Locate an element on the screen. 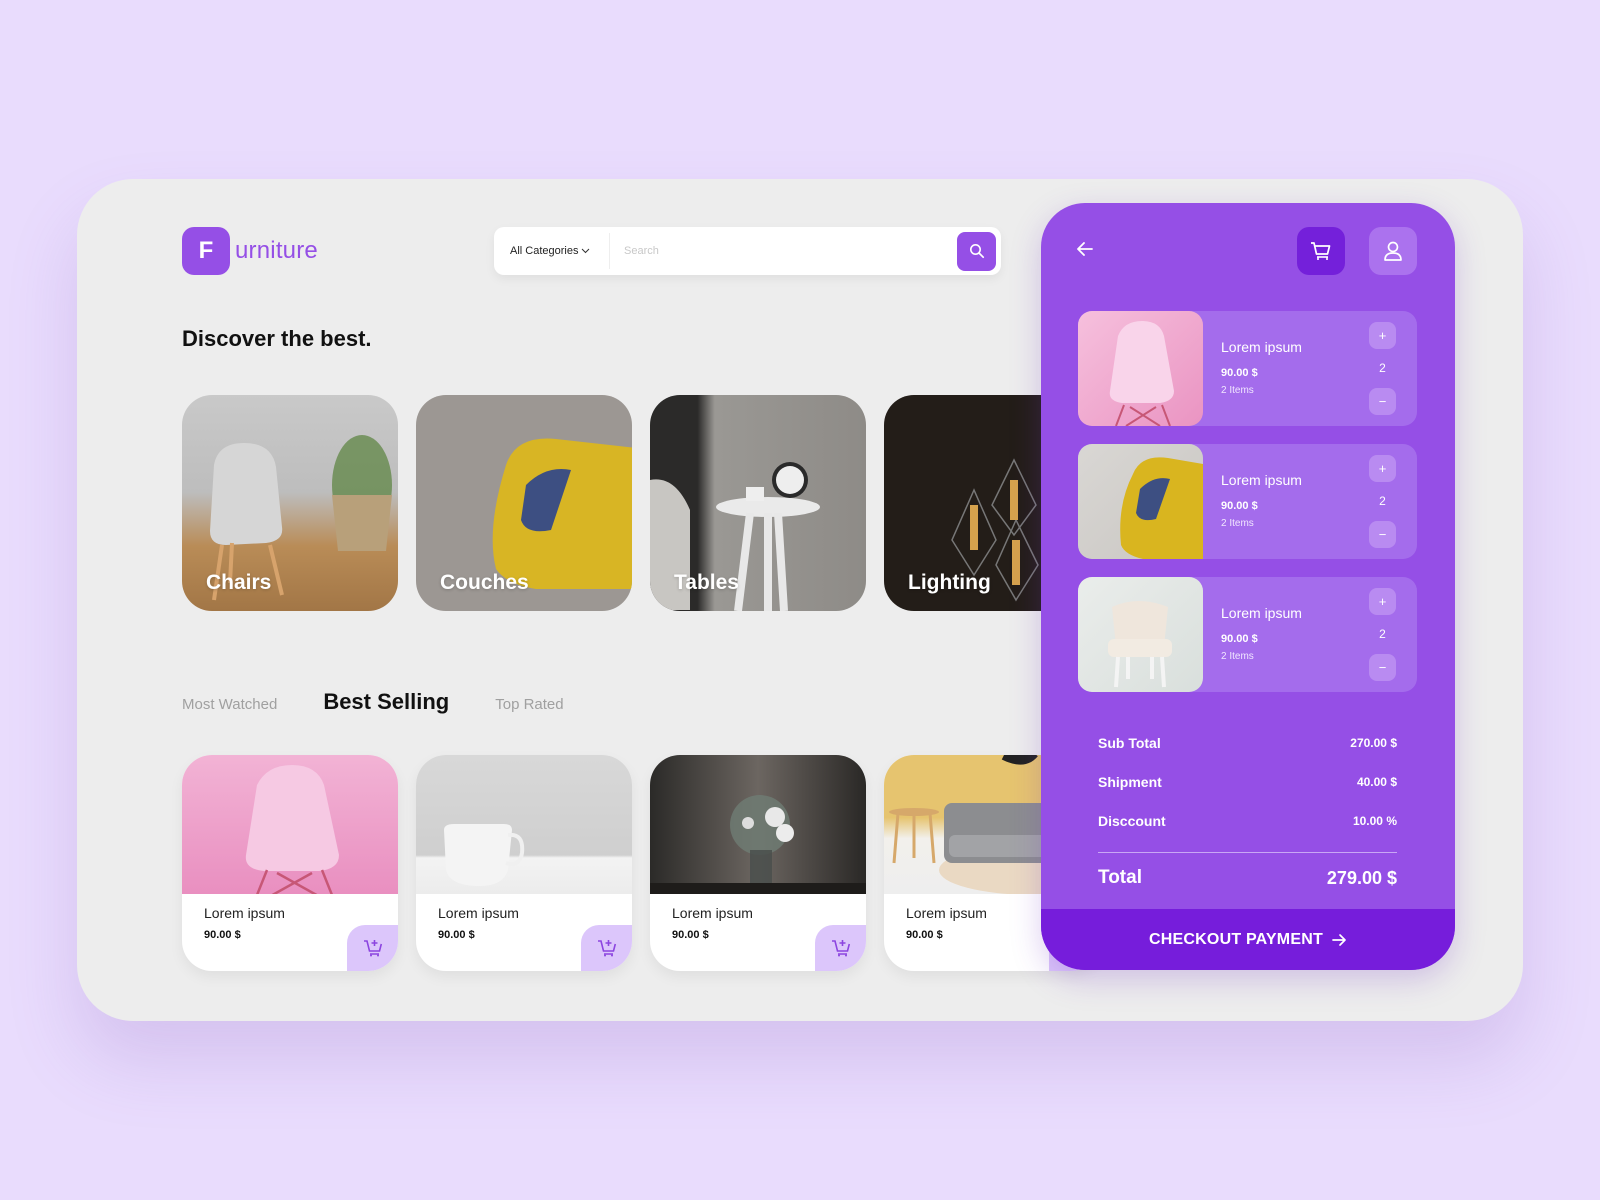 The width and height of the screenshot is (1600, 1200). checkout-payment-button: CHECKOUT PAYMENT is located at coordinates (1248, 939).